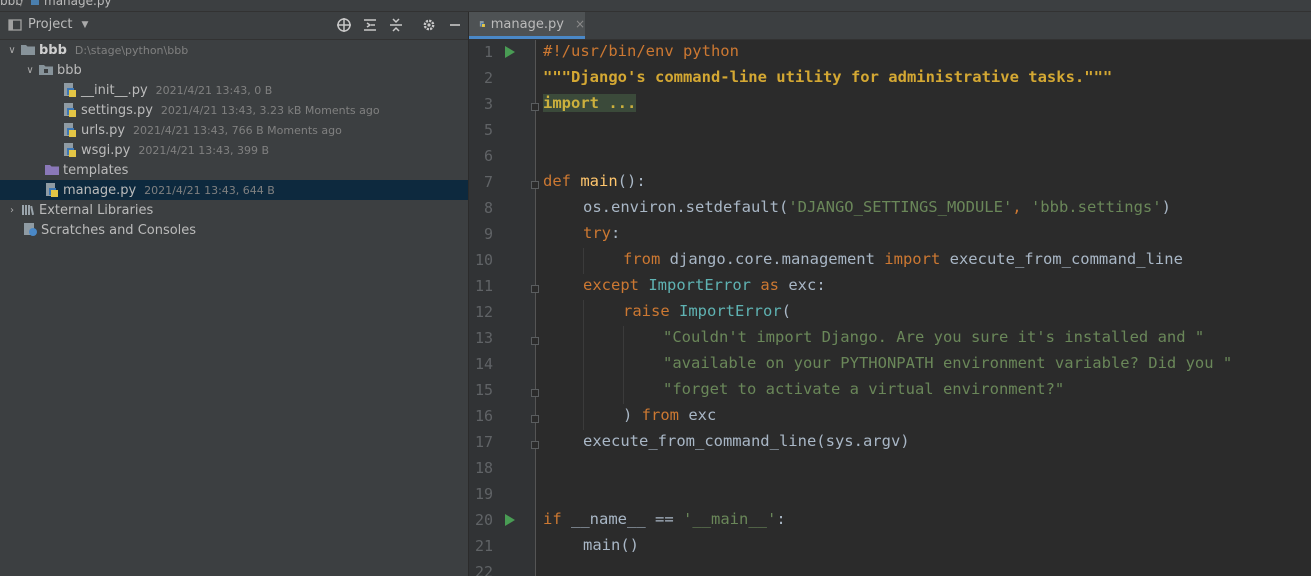  I want to click on code-line: main(), so click(611, 545).